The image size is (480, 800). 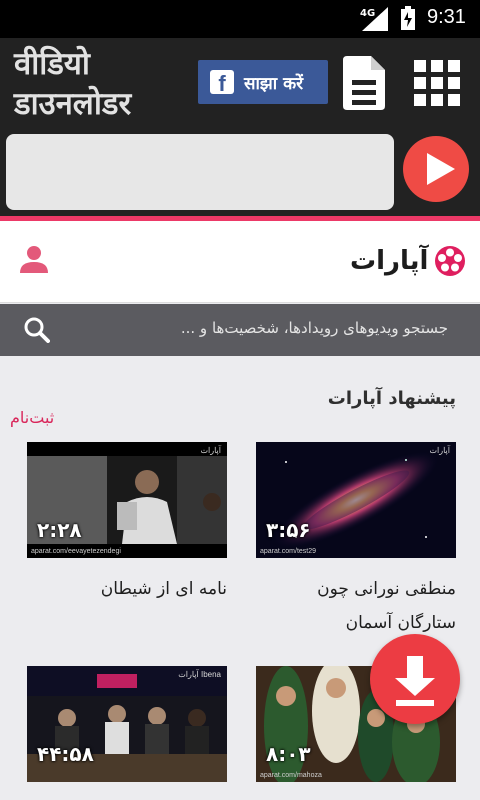 I want to click on download-button, so click(x=415, y=679).